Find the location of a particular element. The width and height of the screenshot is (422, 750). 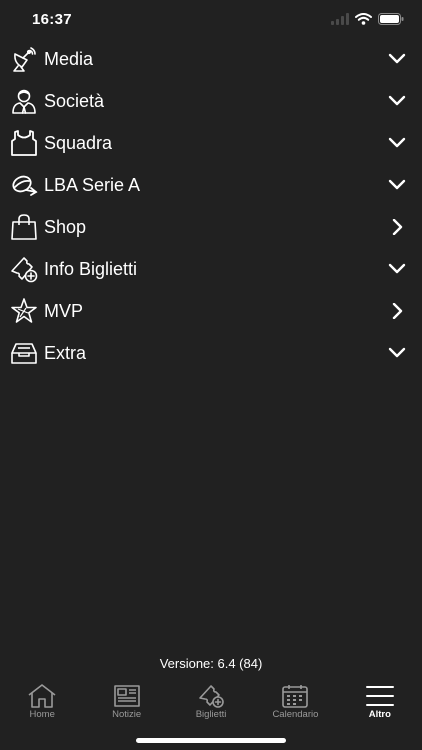

menu-item-label: Shop is located at coordinates (65, 227).